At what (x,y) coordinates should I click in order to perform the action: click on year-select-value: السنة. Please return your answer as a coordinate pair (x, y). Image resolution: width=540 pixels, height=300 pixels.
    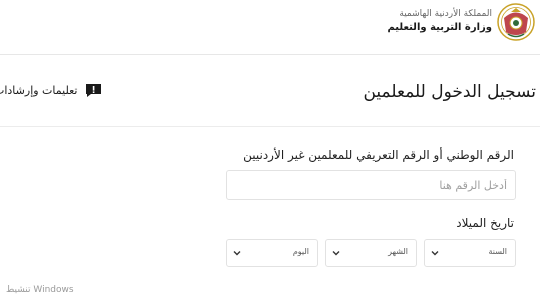
    Looking at the image, I should click on (498, 251).